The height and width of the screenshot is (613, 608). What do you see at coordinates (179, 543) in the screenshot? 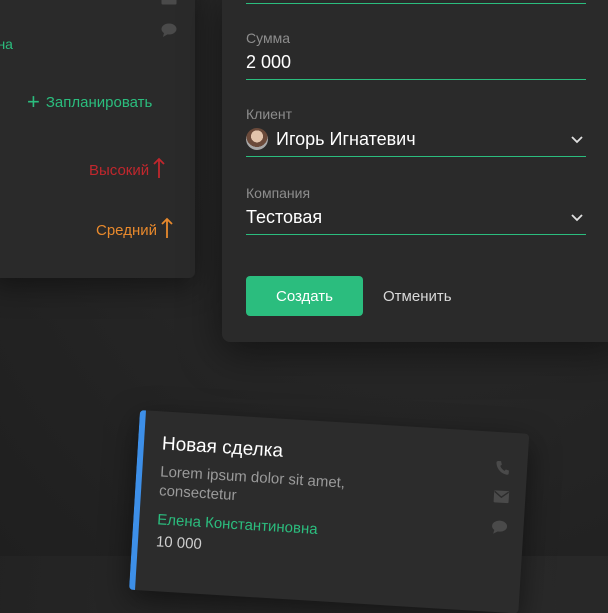
I see `deal-amount: 10 000` at bounding box center [179, 543].